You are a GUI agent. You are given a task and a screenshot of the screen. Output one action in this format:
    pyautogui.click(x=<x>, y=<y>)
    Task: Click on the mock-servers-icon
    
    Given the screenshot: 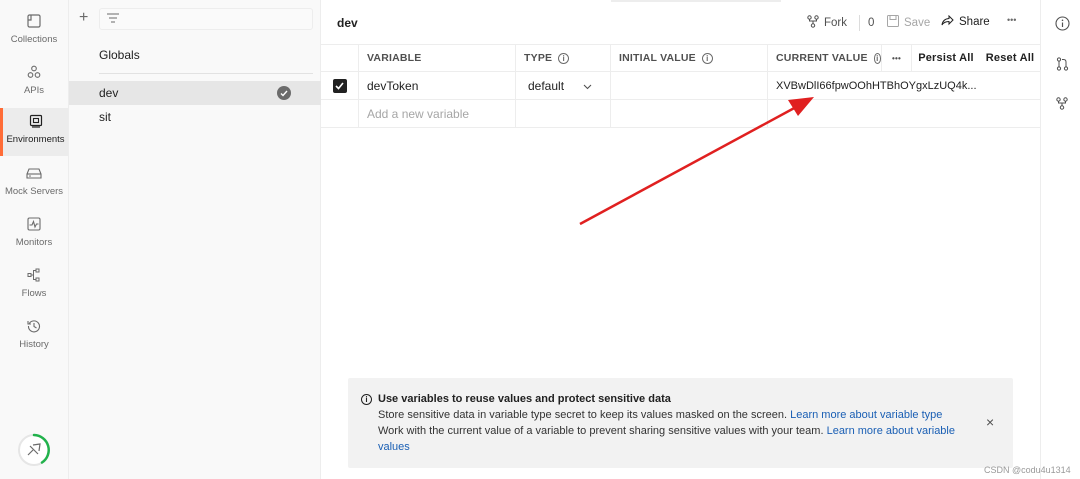 What is the action you would take?
    pyautogui.click(x=34, y=173)
    